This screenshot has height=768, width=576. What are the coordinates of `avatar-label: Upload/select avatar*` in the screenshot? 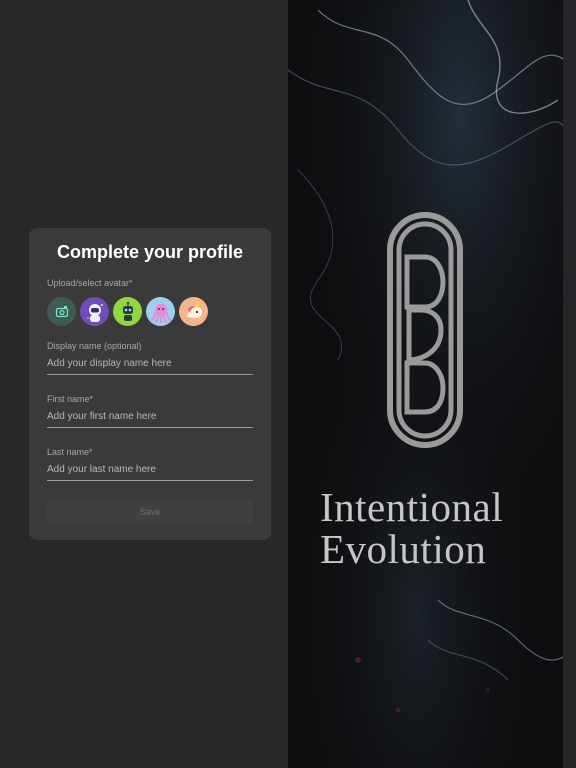 It's located at (90, 283).